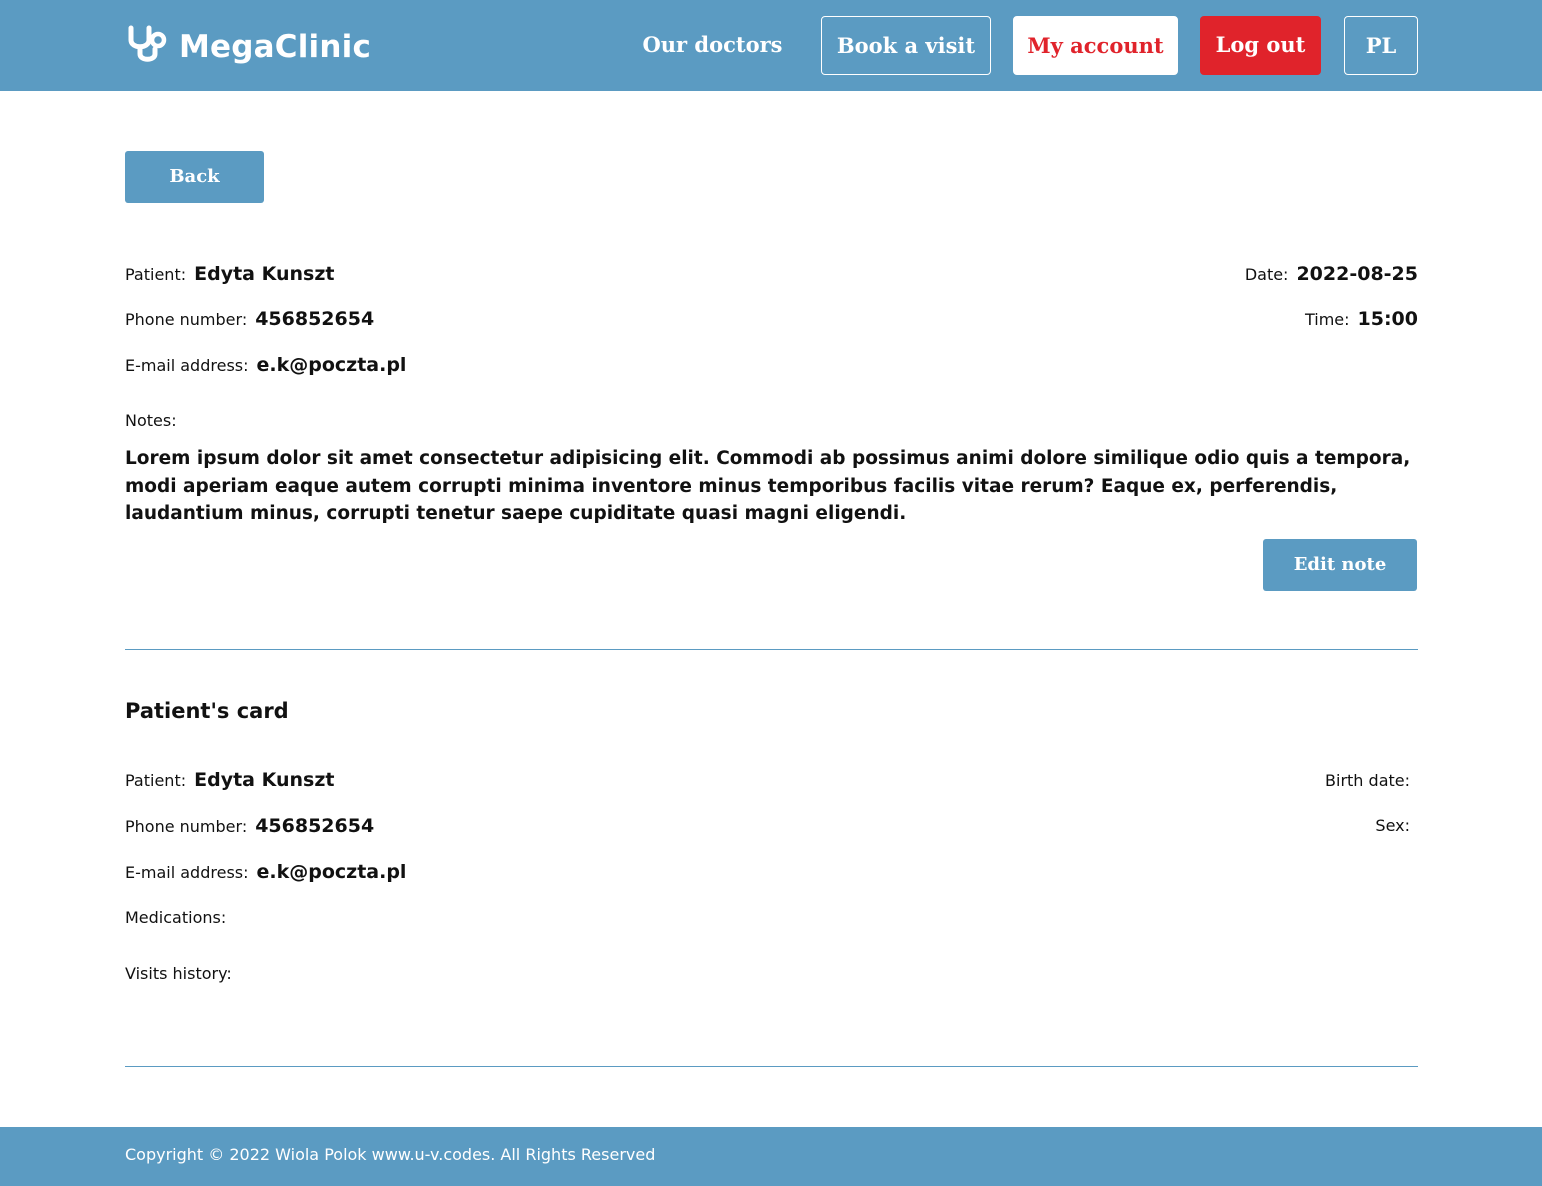  What do you see at coordinates (771, 649) in the screenshot?
I see `section-divider` at bounding box center [771, 649].